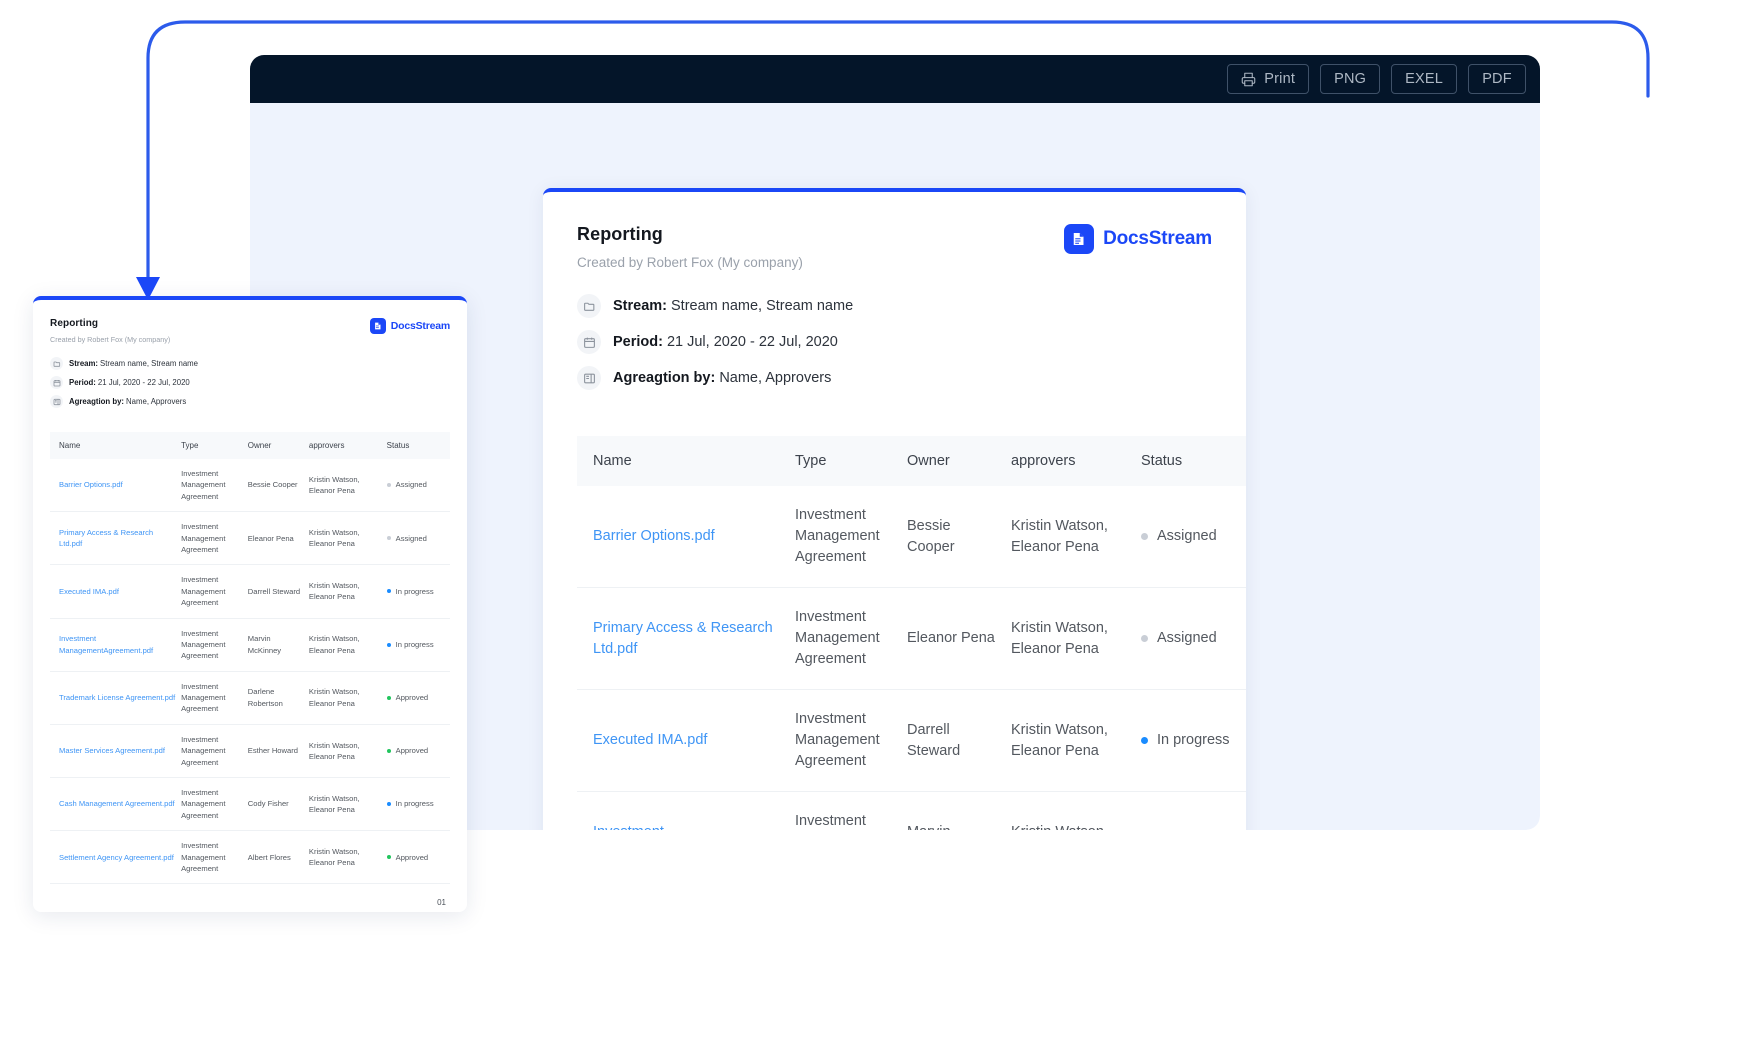  I want to click on cell-owner: Bessie Cooper, so click(272, 485).